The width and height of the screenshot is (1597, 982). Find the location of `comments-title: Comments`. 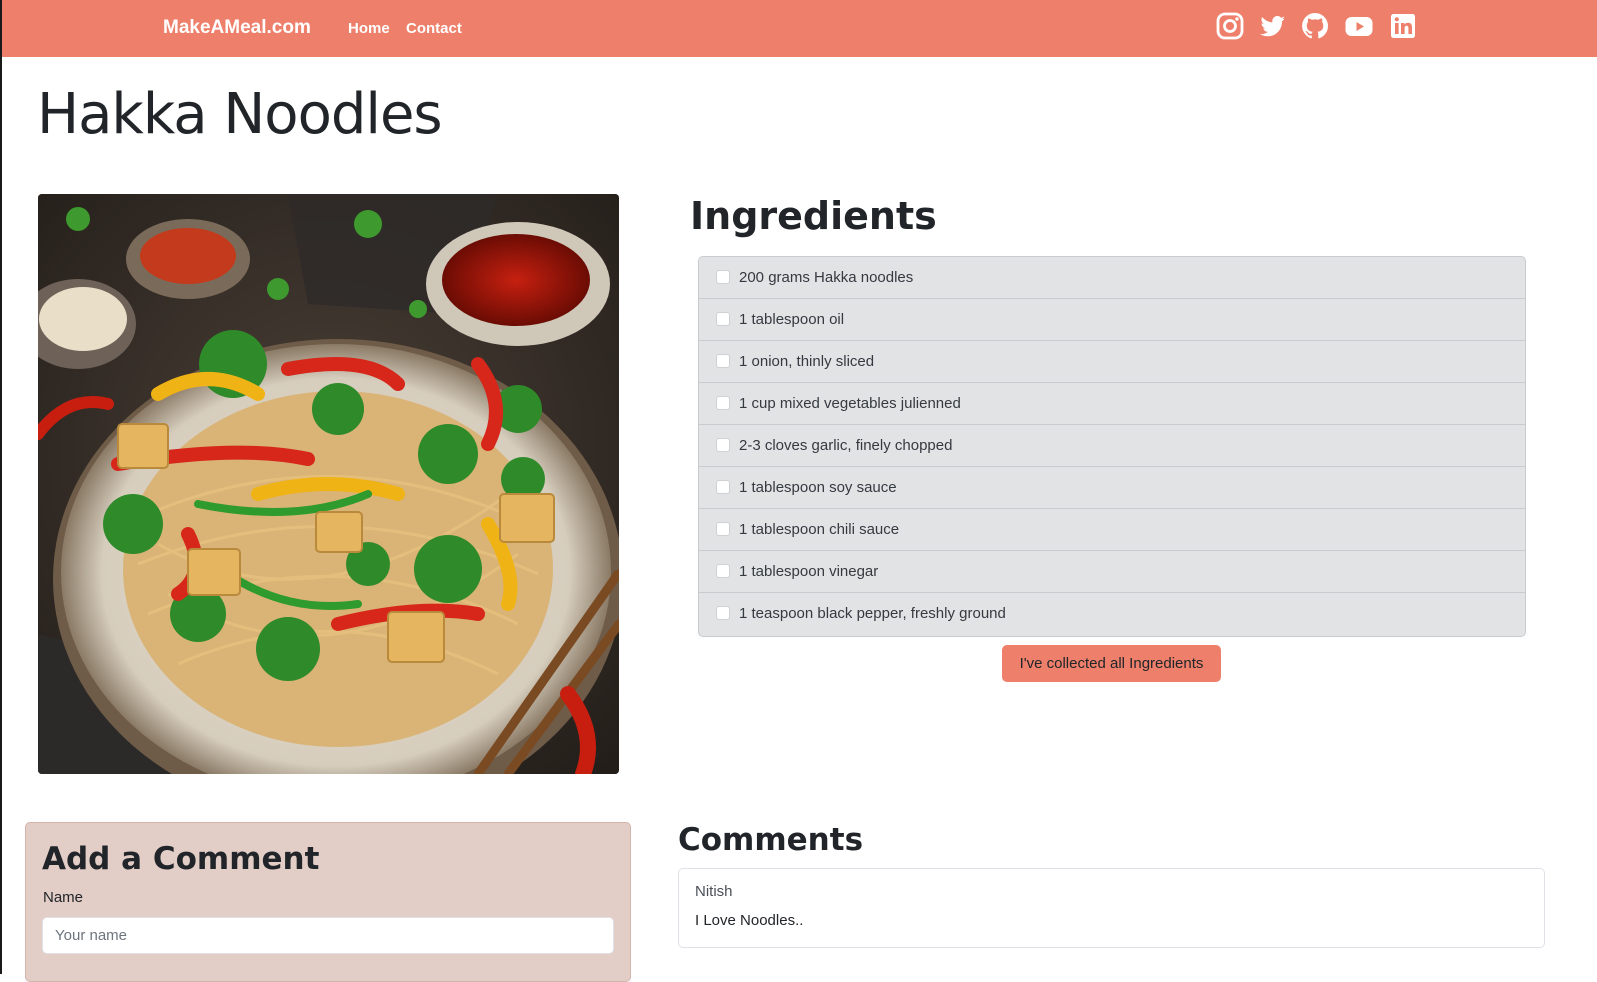

comments-title: Comments is located at coordinates (771, 840).